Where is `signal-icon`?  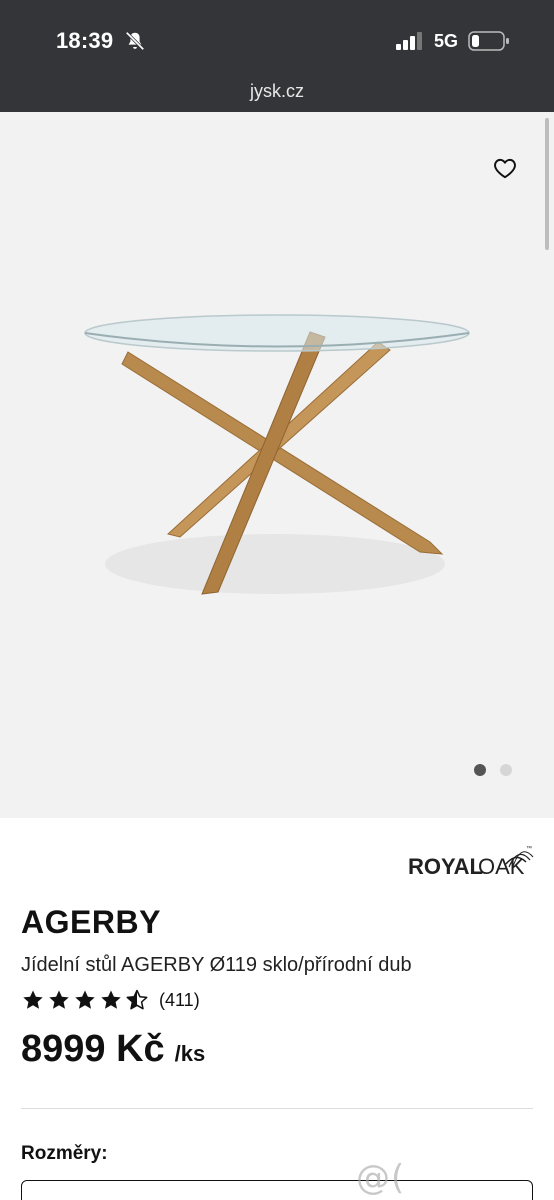 signal-icon is located at coordinates (409, 41).